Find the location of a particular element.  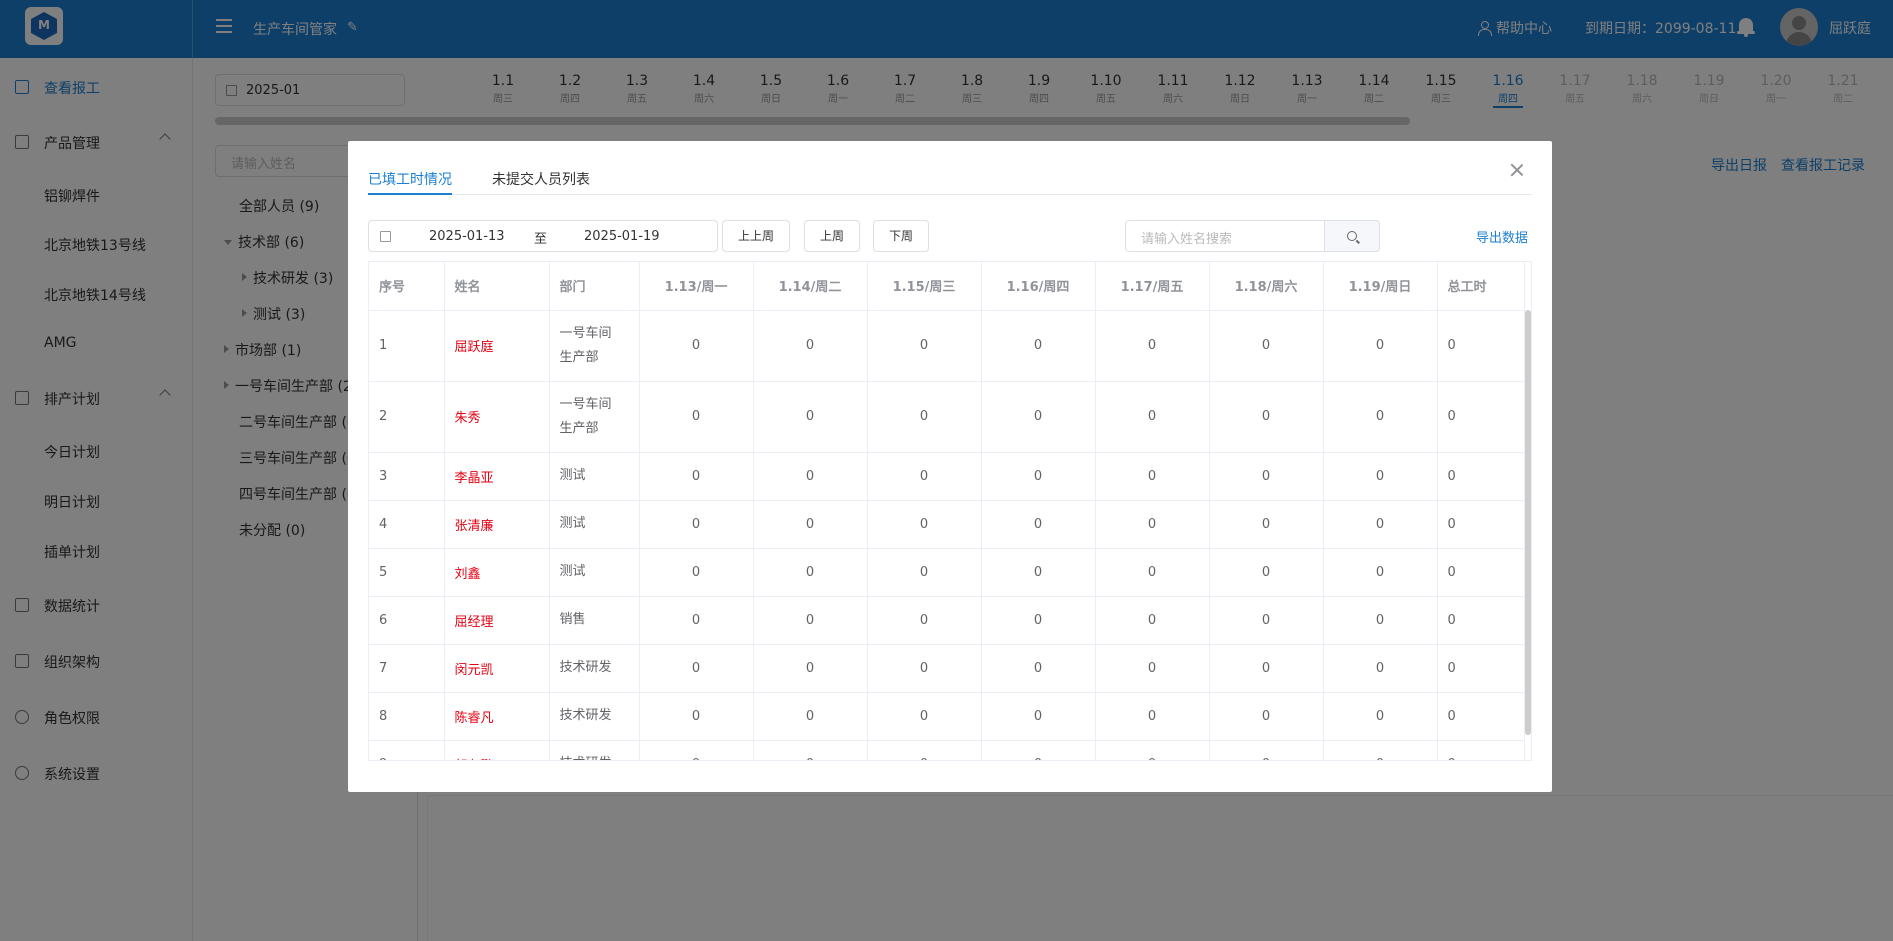

table-row: 8 陈睿凡 技术研发 0 0 0 0 0 0 0 0 is located at coordinates (947, 716).